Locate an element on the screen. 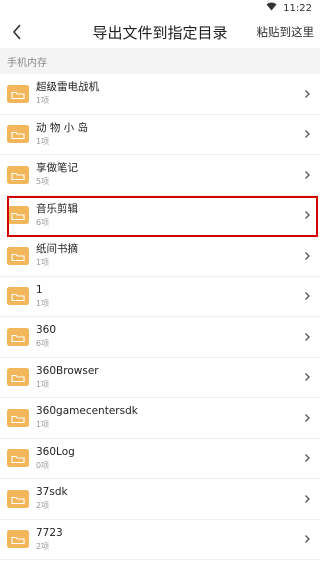  folder-name: 360Log is located at coordinates (55, 451).